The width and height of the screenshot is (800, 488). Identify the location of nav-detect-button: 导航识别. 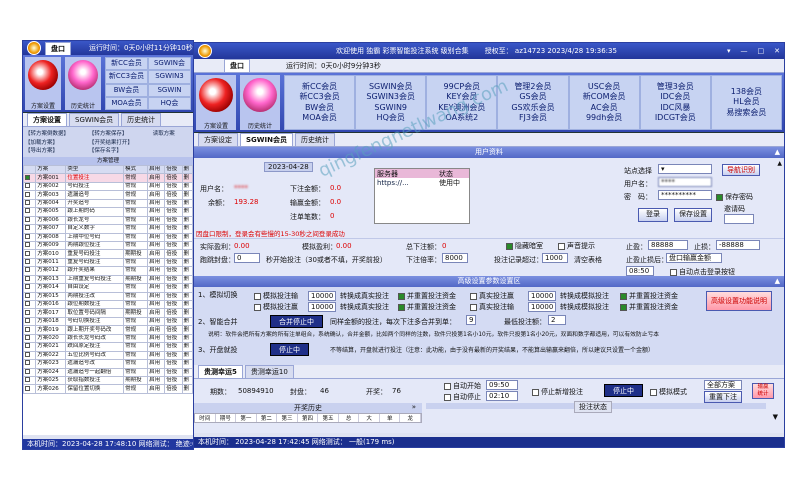
(741, 170).